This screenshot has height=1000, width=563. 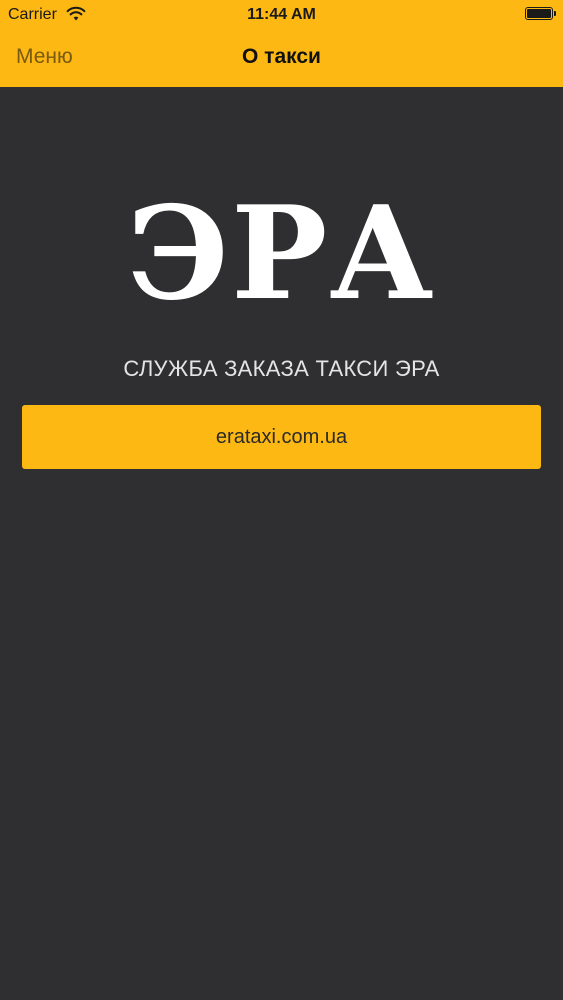 What do you see at coordinates (281, 368) in the screenshot?
I see `service-subtitle: СЛУЖБА ЗАКАЗА ТАКСИ ЭРА` at bounding box center [281, 368].